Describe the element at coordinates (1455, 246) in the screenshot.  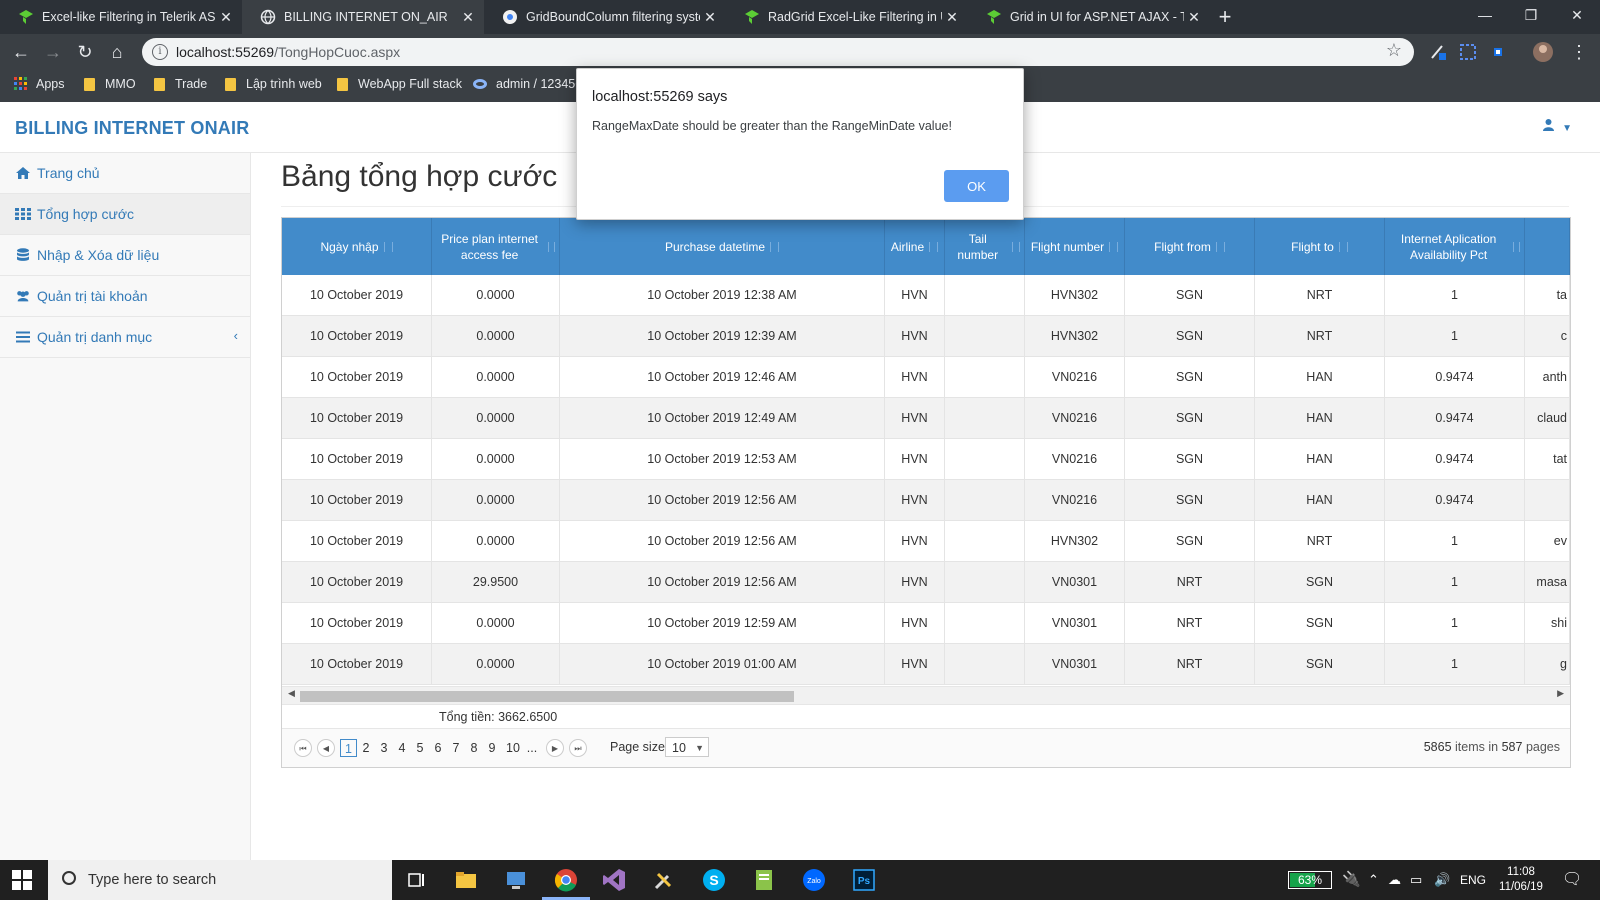
I see `column-header: Internet Aplication Availability Pct` at that location.